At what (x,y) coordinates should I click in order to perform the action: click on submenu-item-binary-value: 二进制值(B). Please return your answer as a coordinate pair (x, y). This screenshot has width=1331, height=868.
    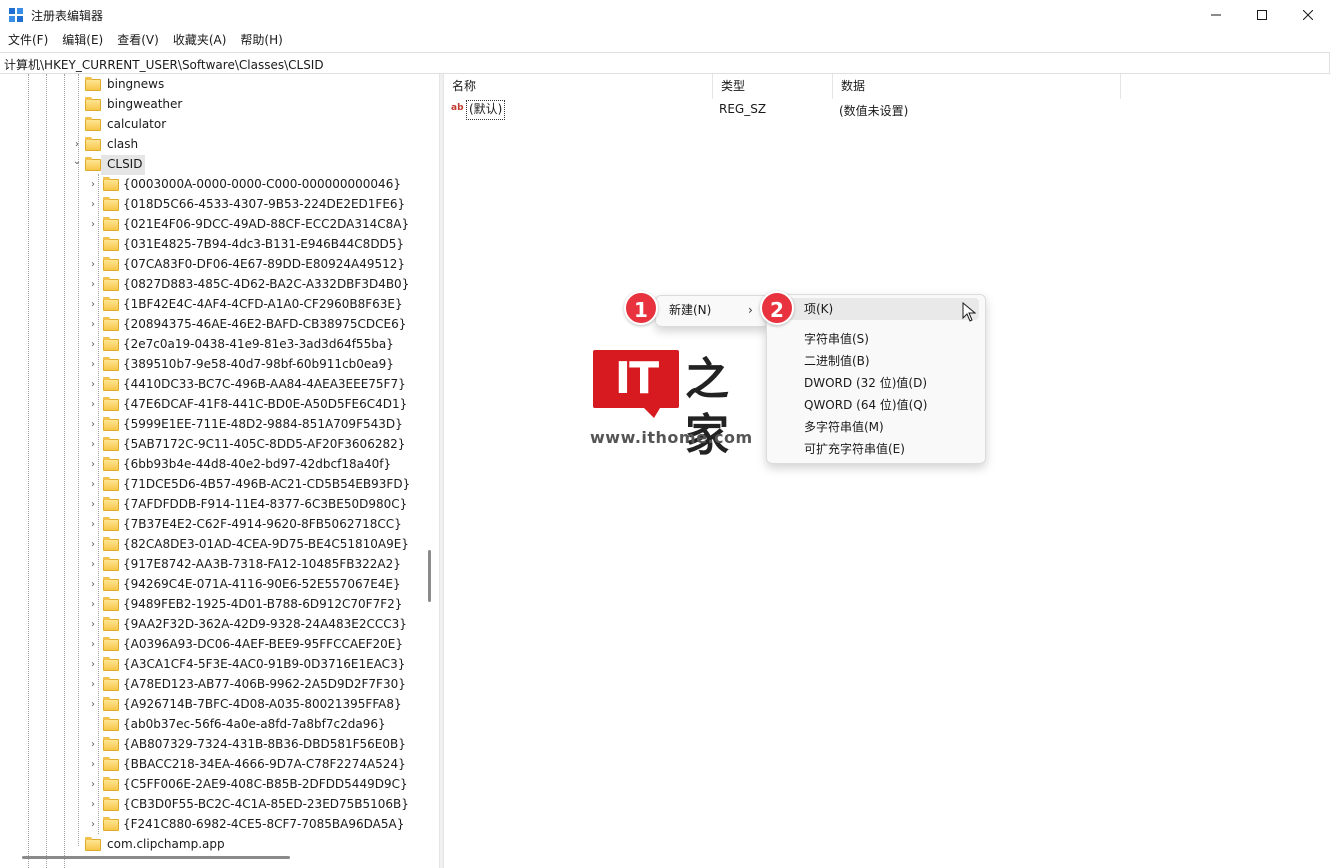
    Looking at the image, I should click on (837, 361).